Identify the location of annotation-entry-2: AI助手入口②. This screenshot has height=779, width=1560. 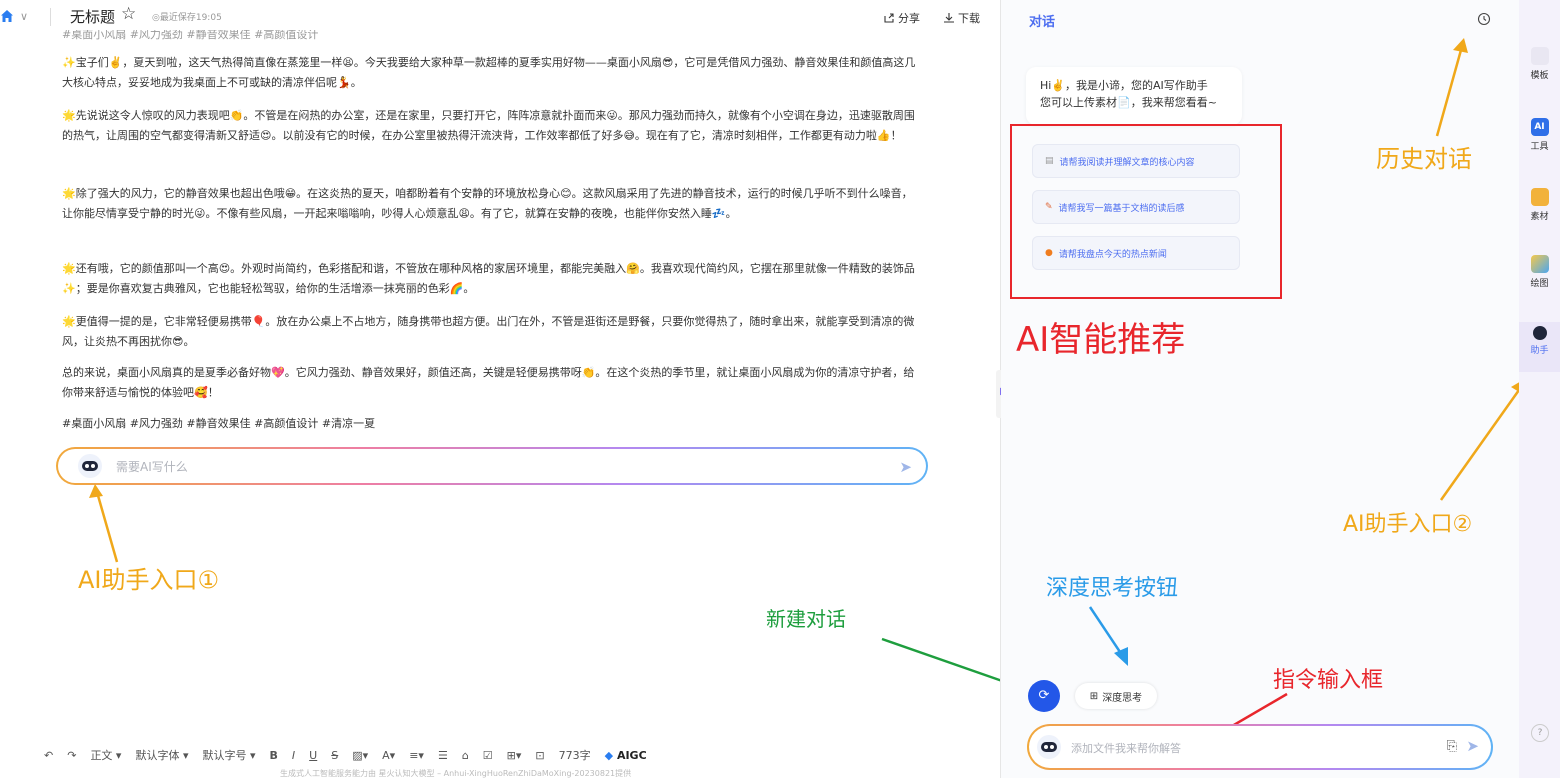
(1408, 524).